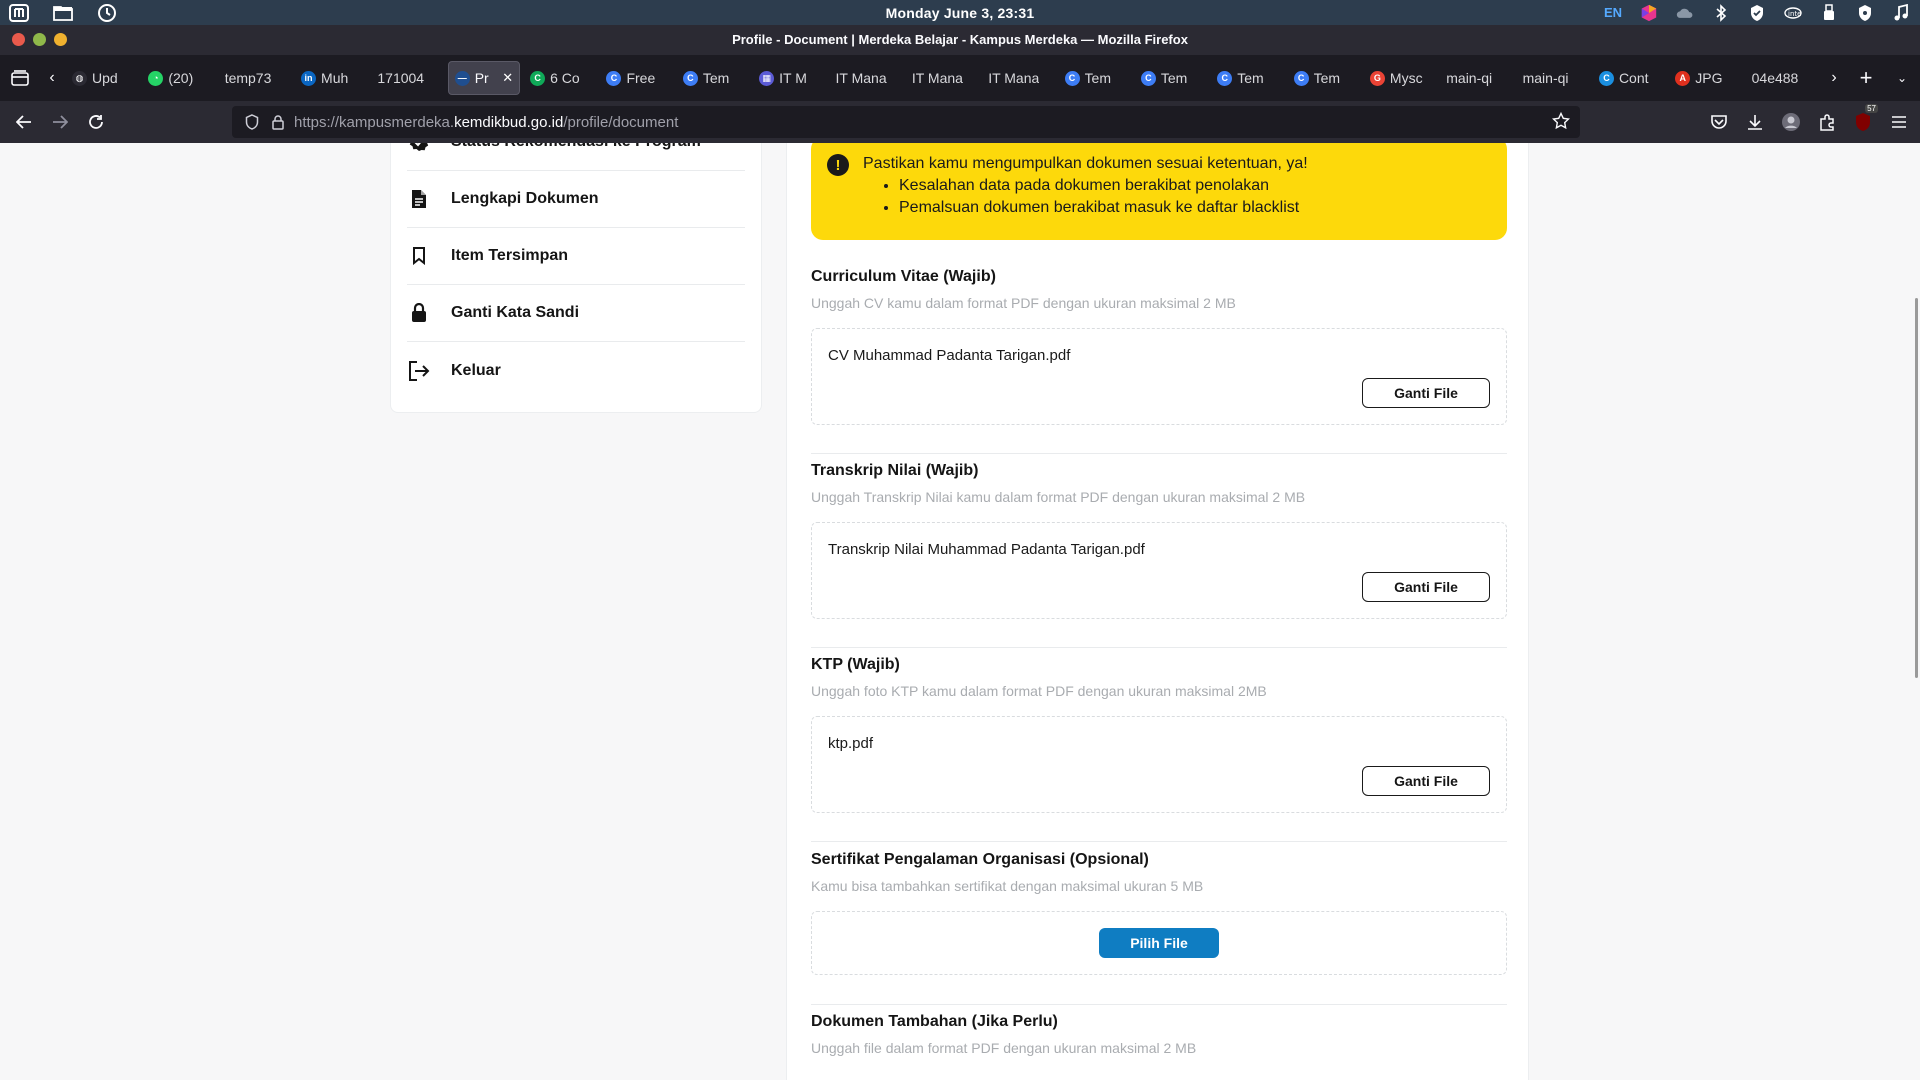 The height and width of the screenshot is (1080, 1920). I want to click on vpn-shield-icon, so click(1865, 13).